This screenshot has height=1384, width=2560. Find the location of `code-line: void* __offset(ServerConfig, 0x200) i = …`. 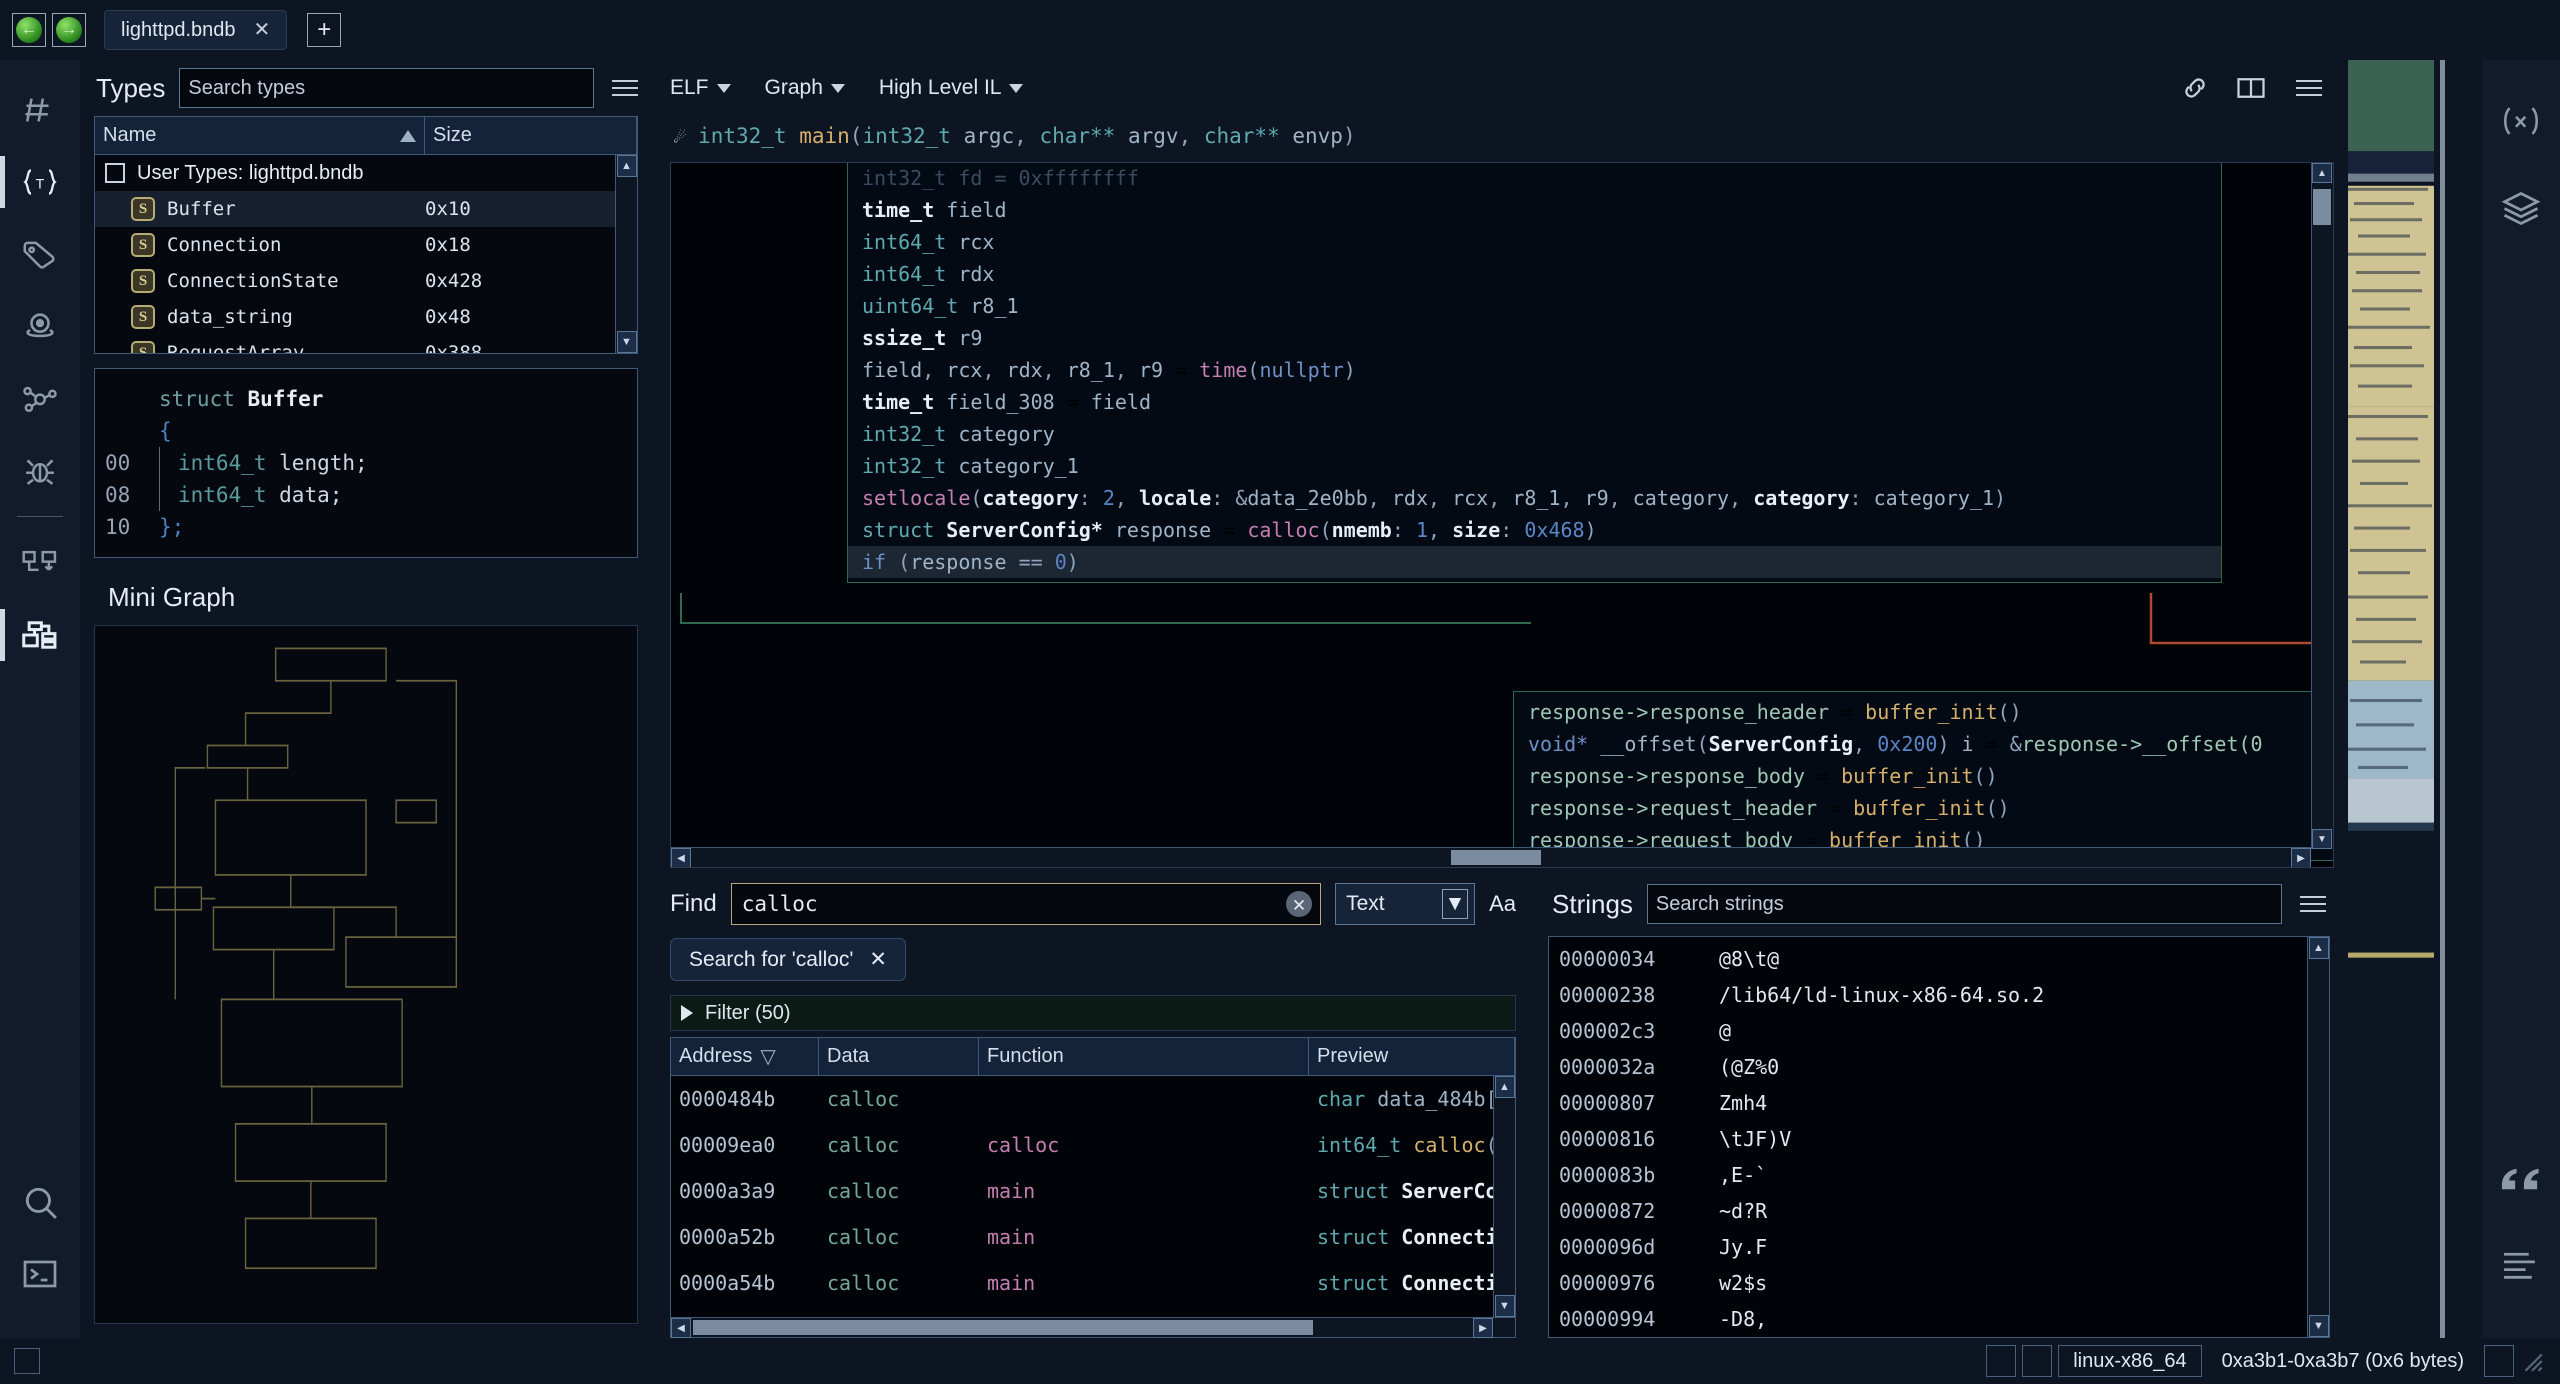

code-line: void* __offset(ServerConfig, 0x200) i = … is located at coordinates (1923, 744).